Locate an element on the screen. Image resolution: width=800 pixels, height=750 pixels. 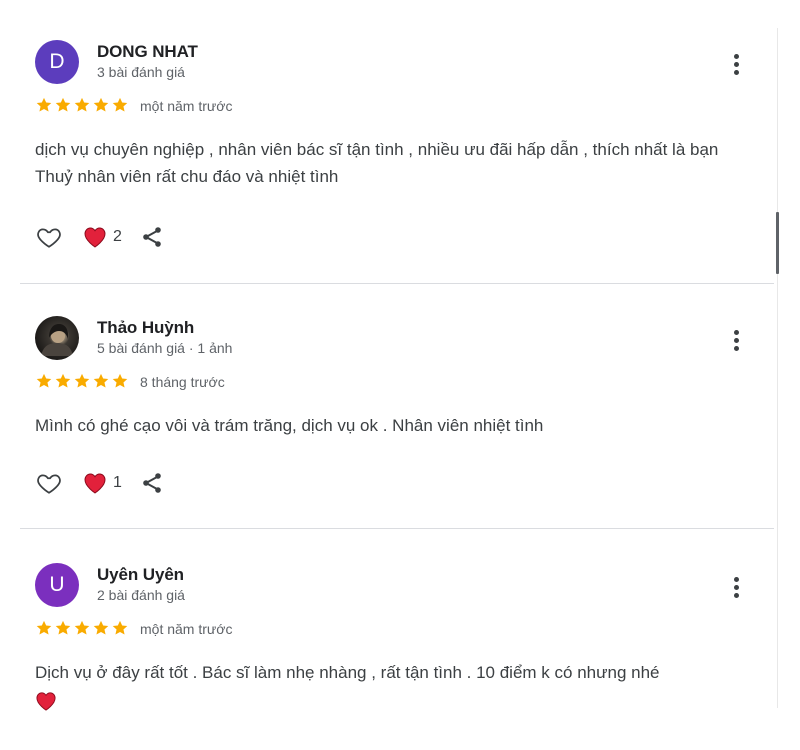
avatar: D is located at coordinates (57, 62).